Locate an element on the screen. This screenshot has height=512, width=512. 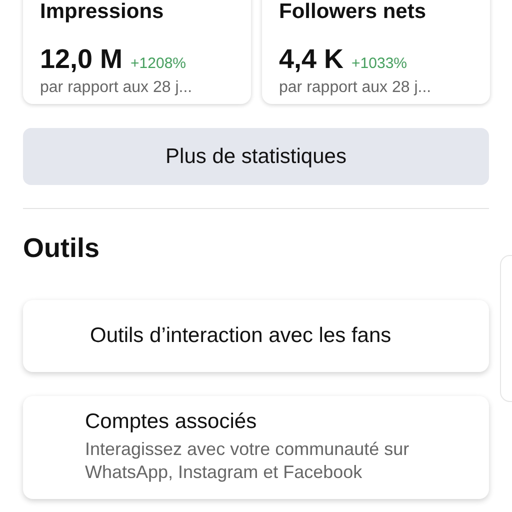
stat-change: +1033% is located at coordinates (380, 63).